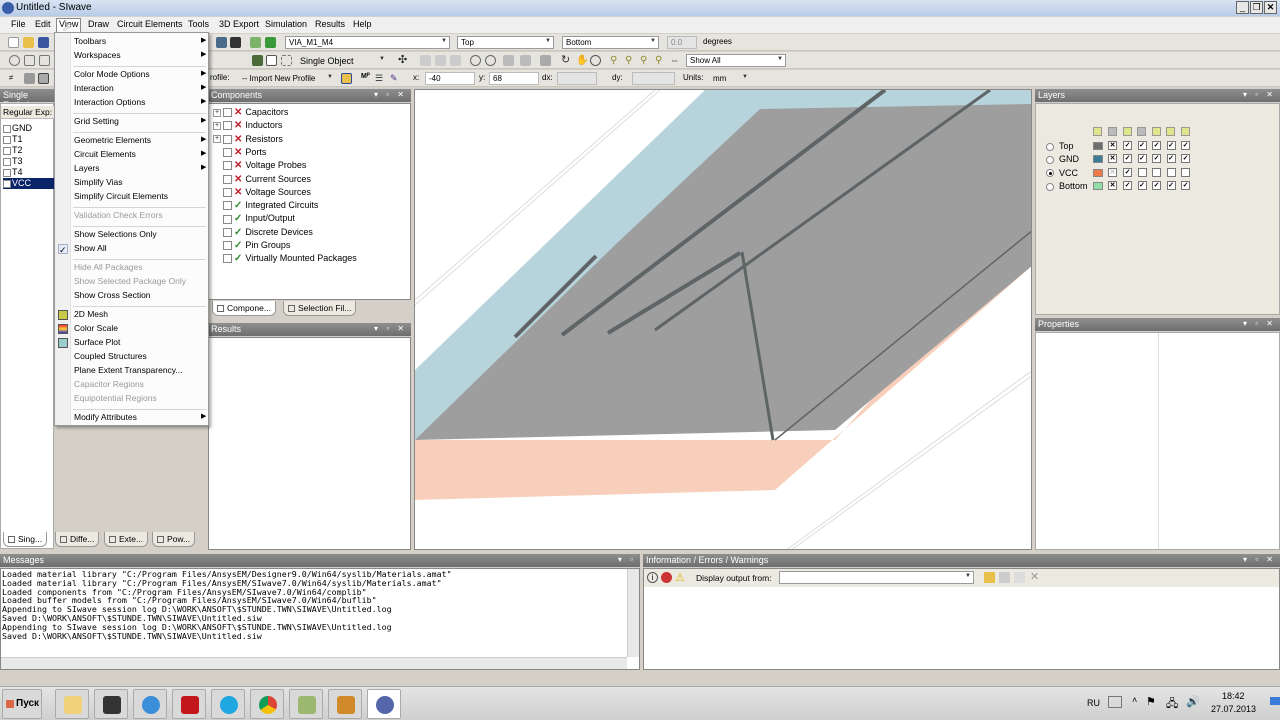  Describe the element at coordinates (660, 60) in the screenshot. I see `zoom-previous-icon: ⚲` at that location.